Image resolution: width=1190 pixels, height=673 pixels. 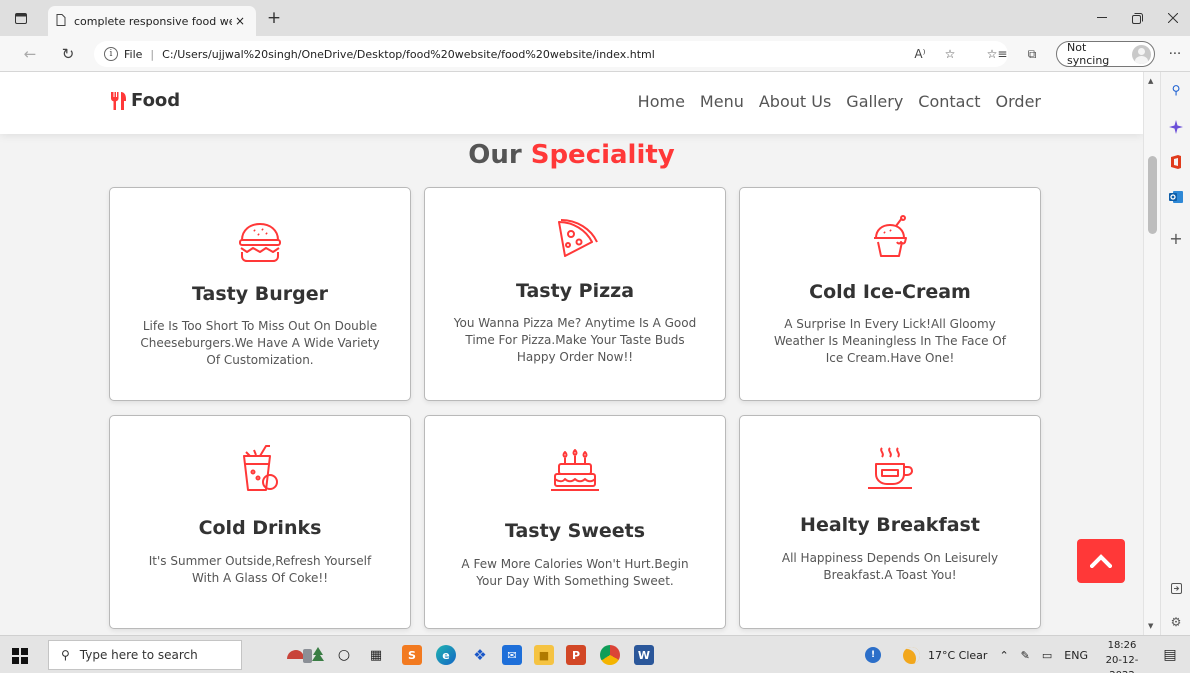 I want to click on sidebar-add-icon: +, so click(x=1176, y=238).